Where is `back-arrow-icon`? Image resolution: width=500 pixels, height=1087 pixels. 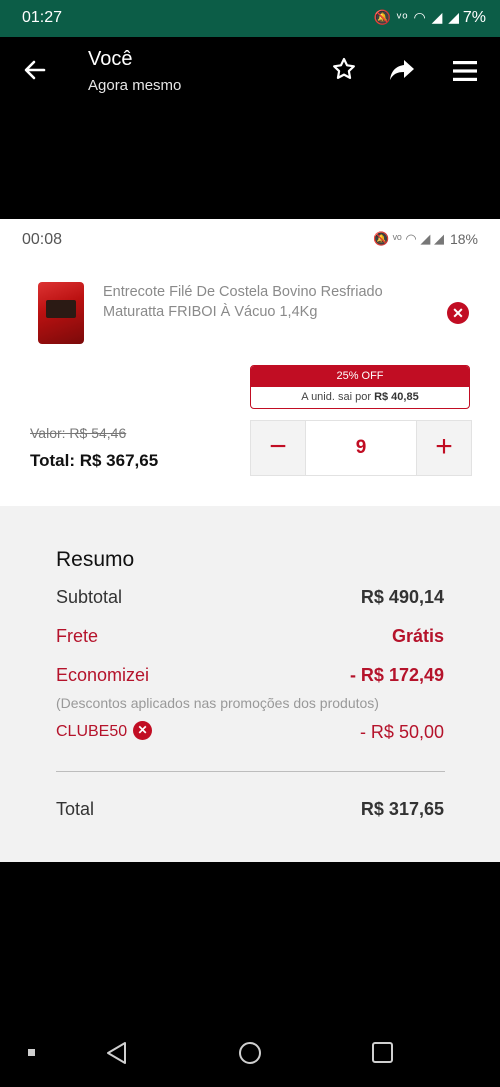
back-arrow-icon is located at coordinates (35, 70).